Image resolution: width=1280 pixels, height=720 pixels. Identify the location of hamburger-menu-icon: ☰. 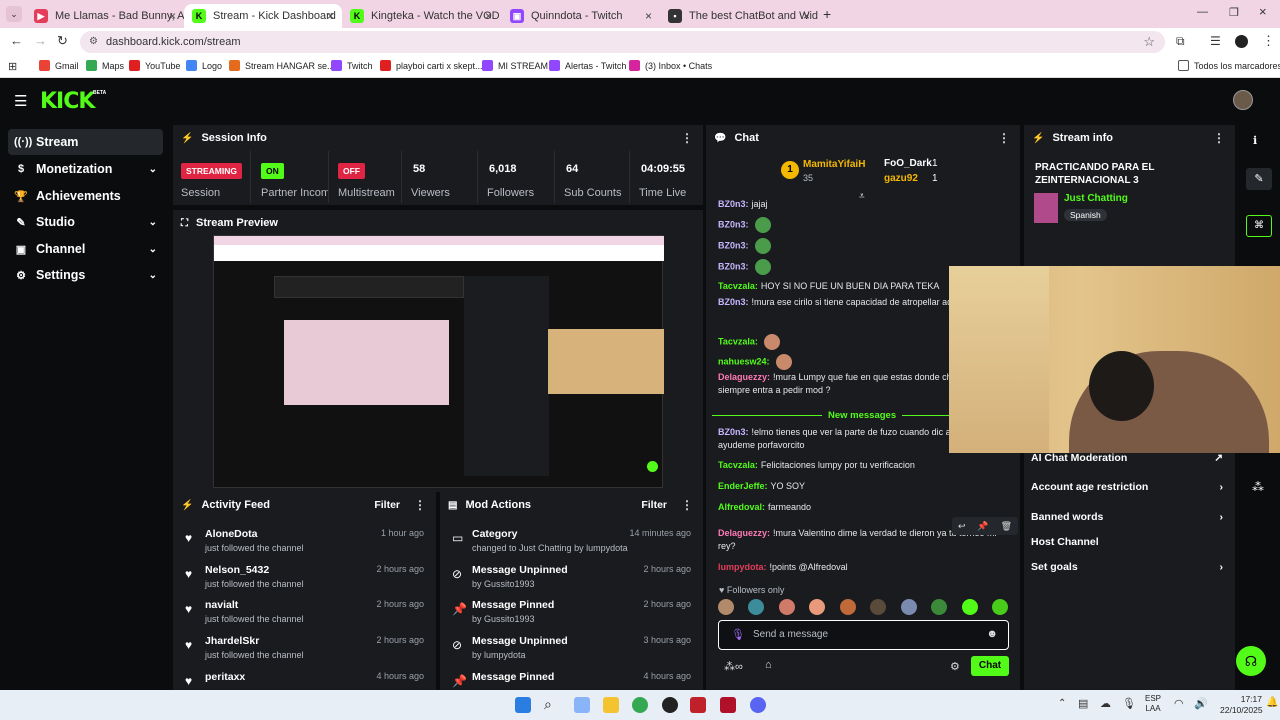
(20, 101).